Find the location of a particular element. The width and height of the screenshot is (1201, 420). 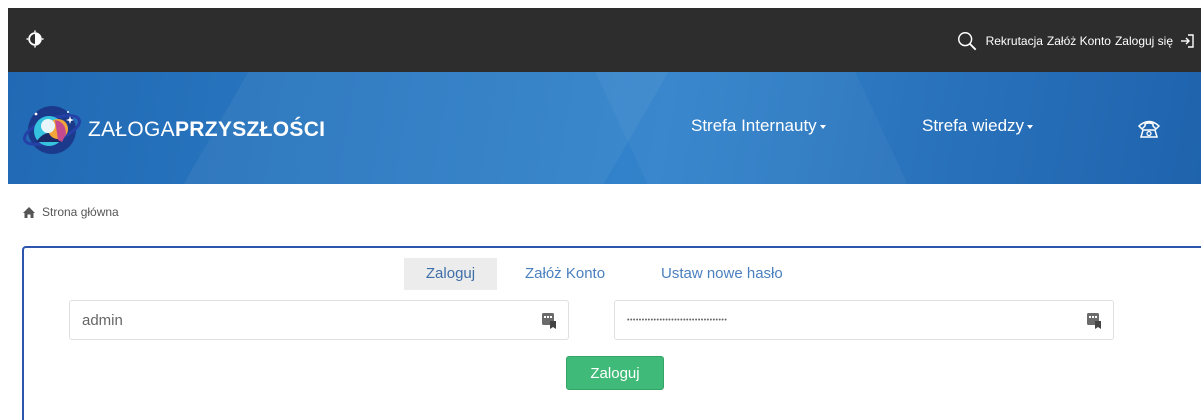

tab-ustaw-nowe-haslo: Ustaw nowe hasło is located at coordinates (722, 274).